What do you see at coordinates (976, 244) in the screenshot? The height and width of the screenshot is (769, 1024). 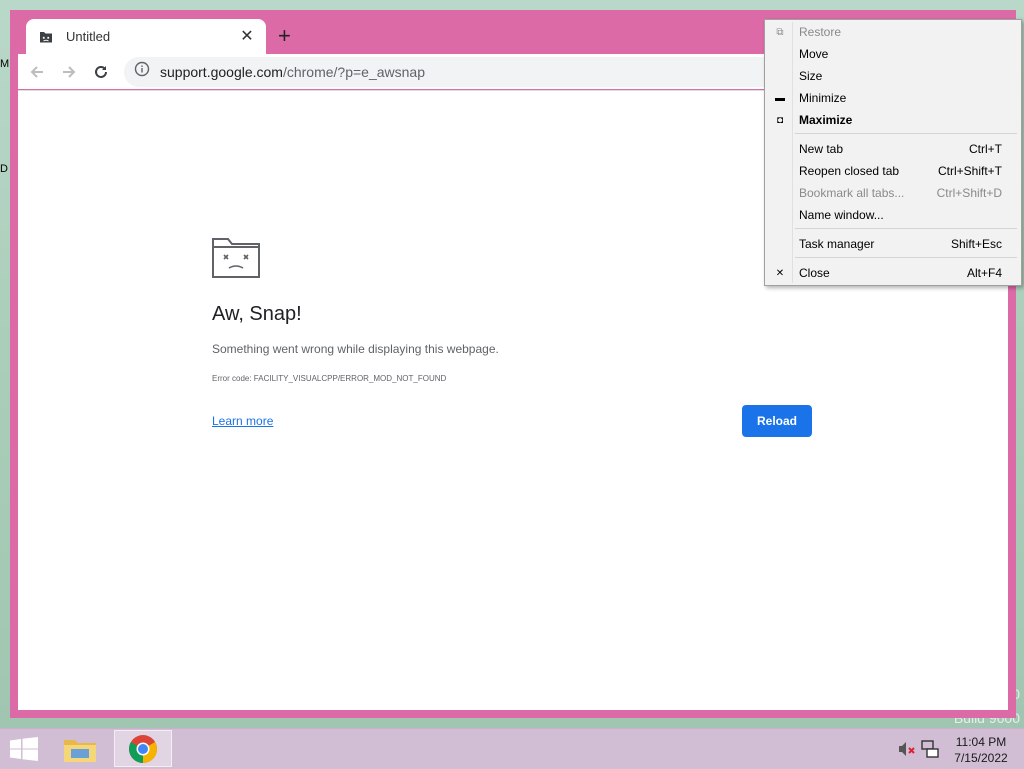 I see `menu-item-shortcut: Shift+Esc` at bounding box center [976, 244].